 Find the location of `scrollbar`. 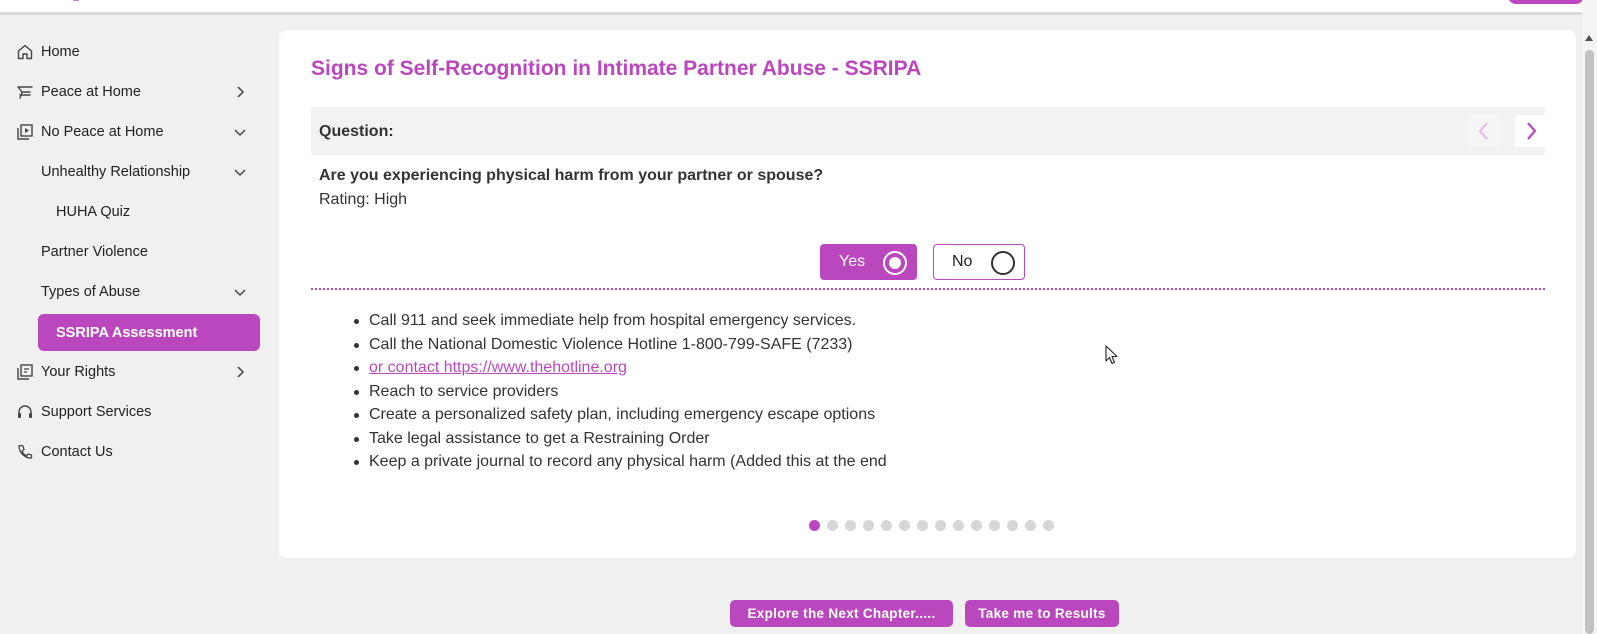

scrollbar is located at coordinates (1589, 317).